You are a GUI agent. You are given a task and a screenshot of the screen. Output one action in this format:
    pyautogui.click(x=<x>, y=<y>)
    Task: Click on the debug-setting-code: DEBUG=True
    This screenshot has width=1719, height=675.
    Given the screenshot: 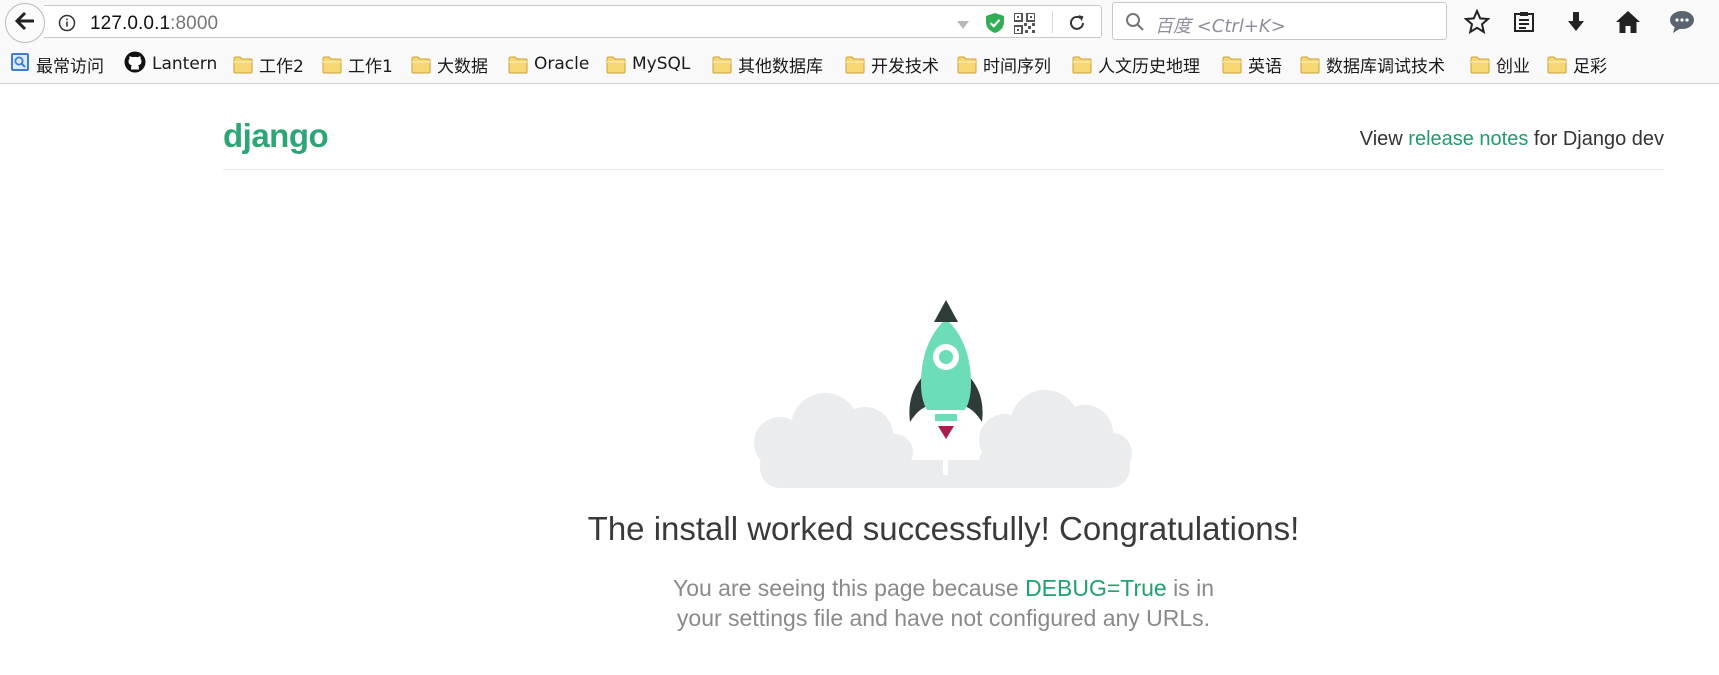 What is the action you would take?
    pyautogui.click(x=1096, y=588)
    